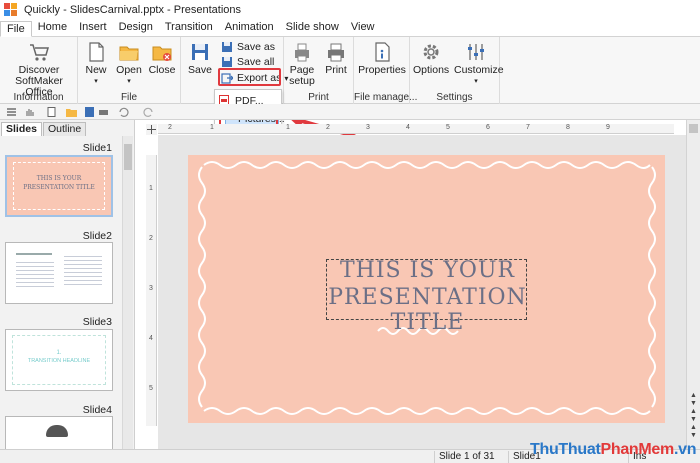 The width and height of the screenshot is (700, 463). Describe the element at coordinates (38, 97) in the screenshot. I see `group-label-information: Information` at that location.